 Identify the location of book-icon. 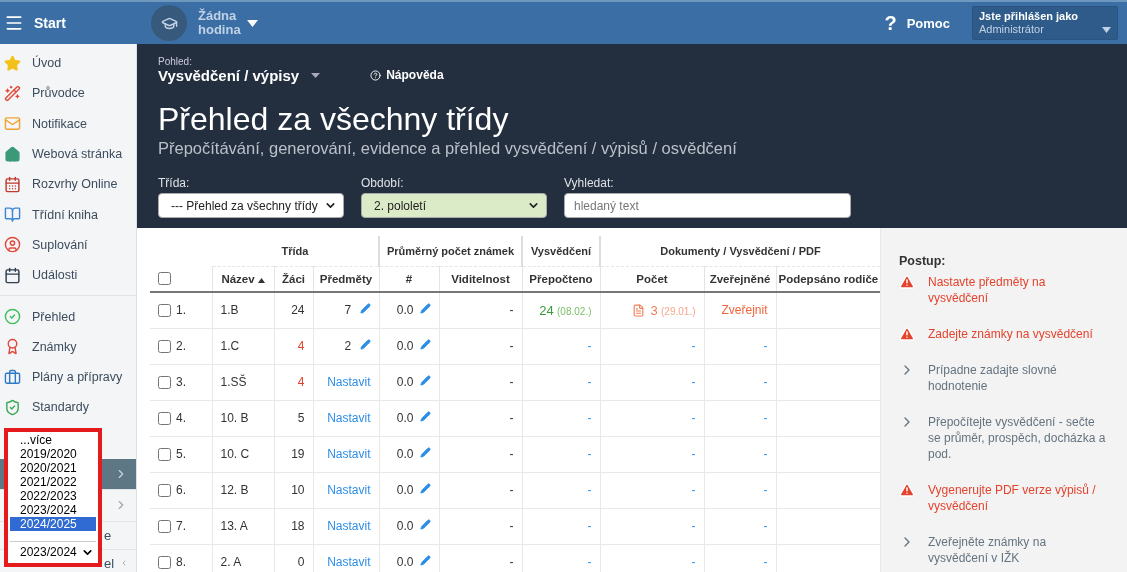
(12, 215).